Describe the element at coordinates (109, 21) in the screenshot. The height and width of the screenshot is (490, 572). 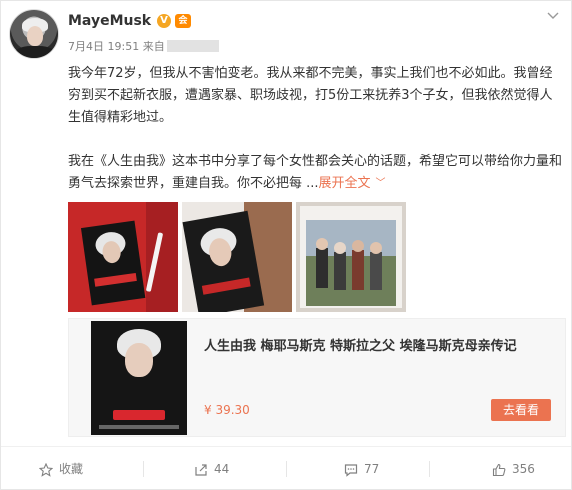
I see `username: MayeMusk` at that location.